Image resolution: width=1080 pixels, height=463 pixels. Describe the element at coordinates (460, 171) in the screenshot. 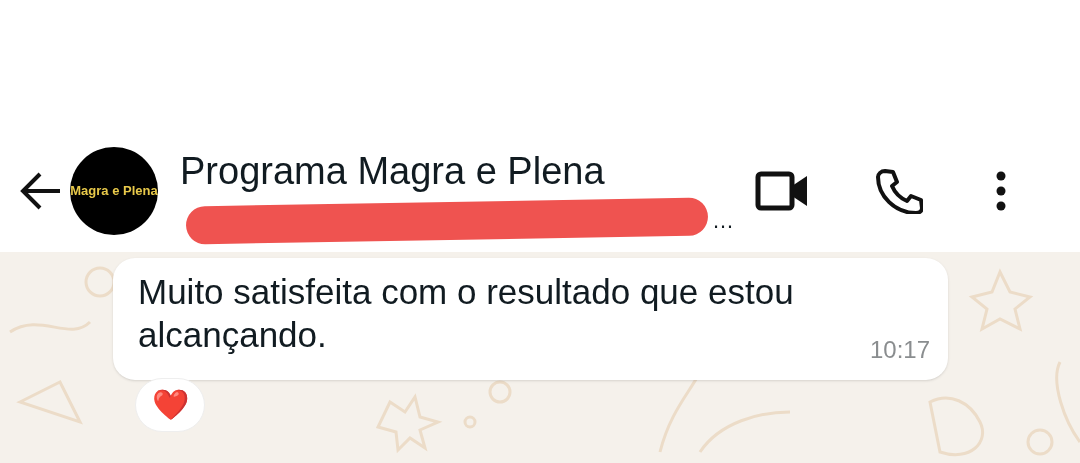

I see `contact-name: Programa Magra e Plena` at that location.